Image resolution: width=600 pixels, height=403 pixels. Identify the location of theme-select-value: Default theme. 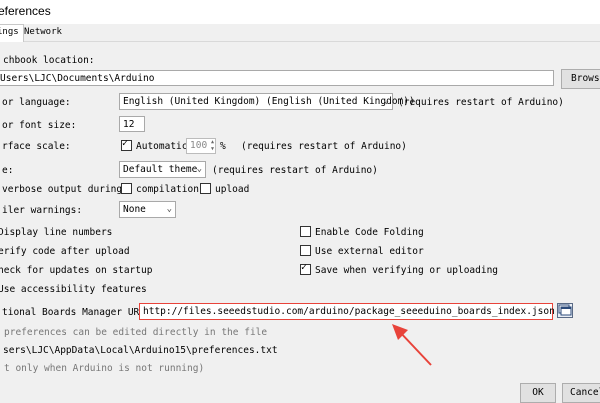
(160, 169).